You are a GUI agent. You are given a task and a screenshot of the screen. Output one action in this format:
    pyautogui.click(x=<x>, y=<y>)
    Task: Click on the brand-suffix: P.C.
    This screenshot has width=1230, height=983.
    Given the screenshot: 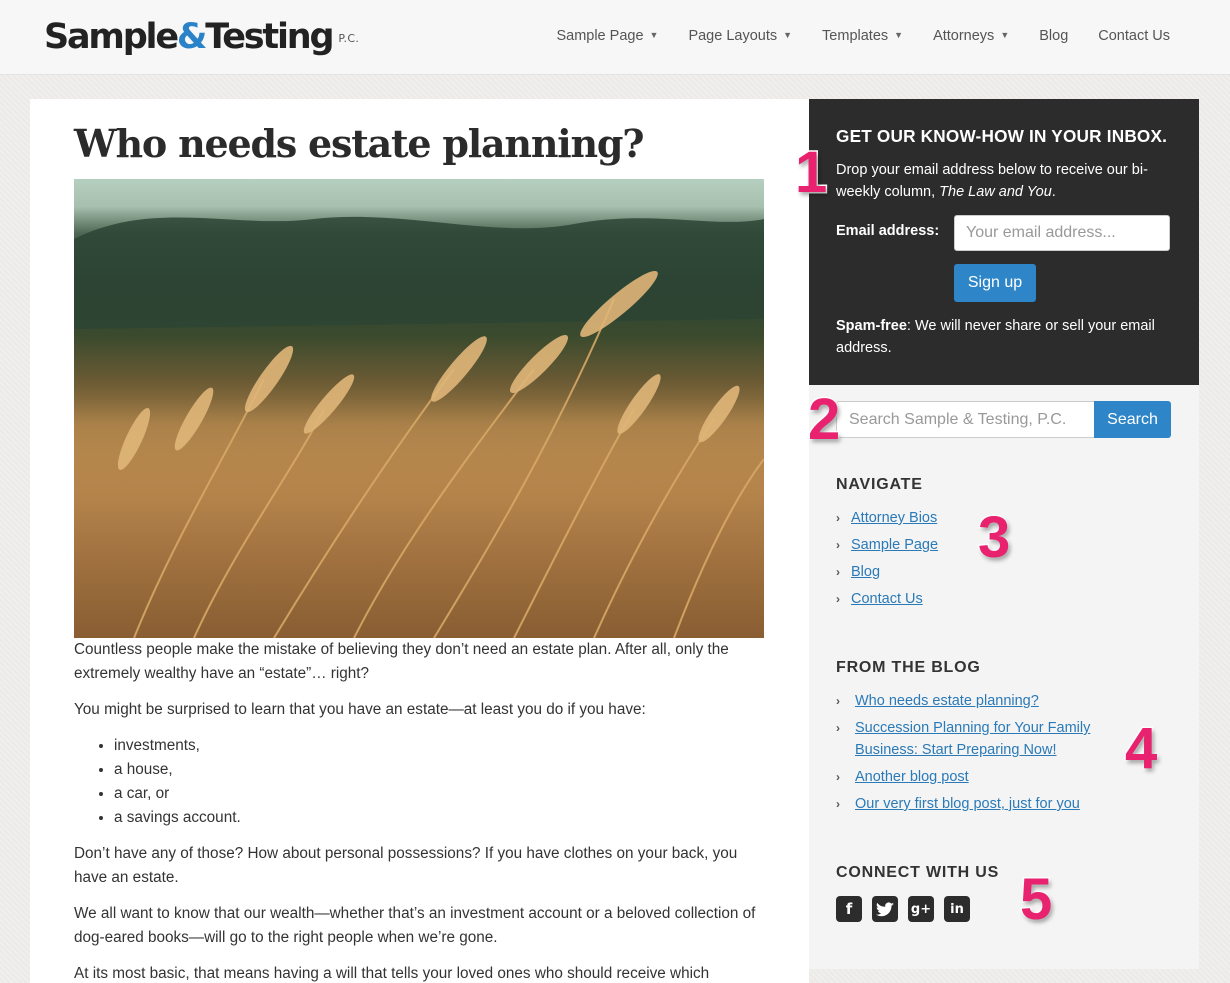 What is the action you would take?
    pyautogui.click(x=349, y=38)
    